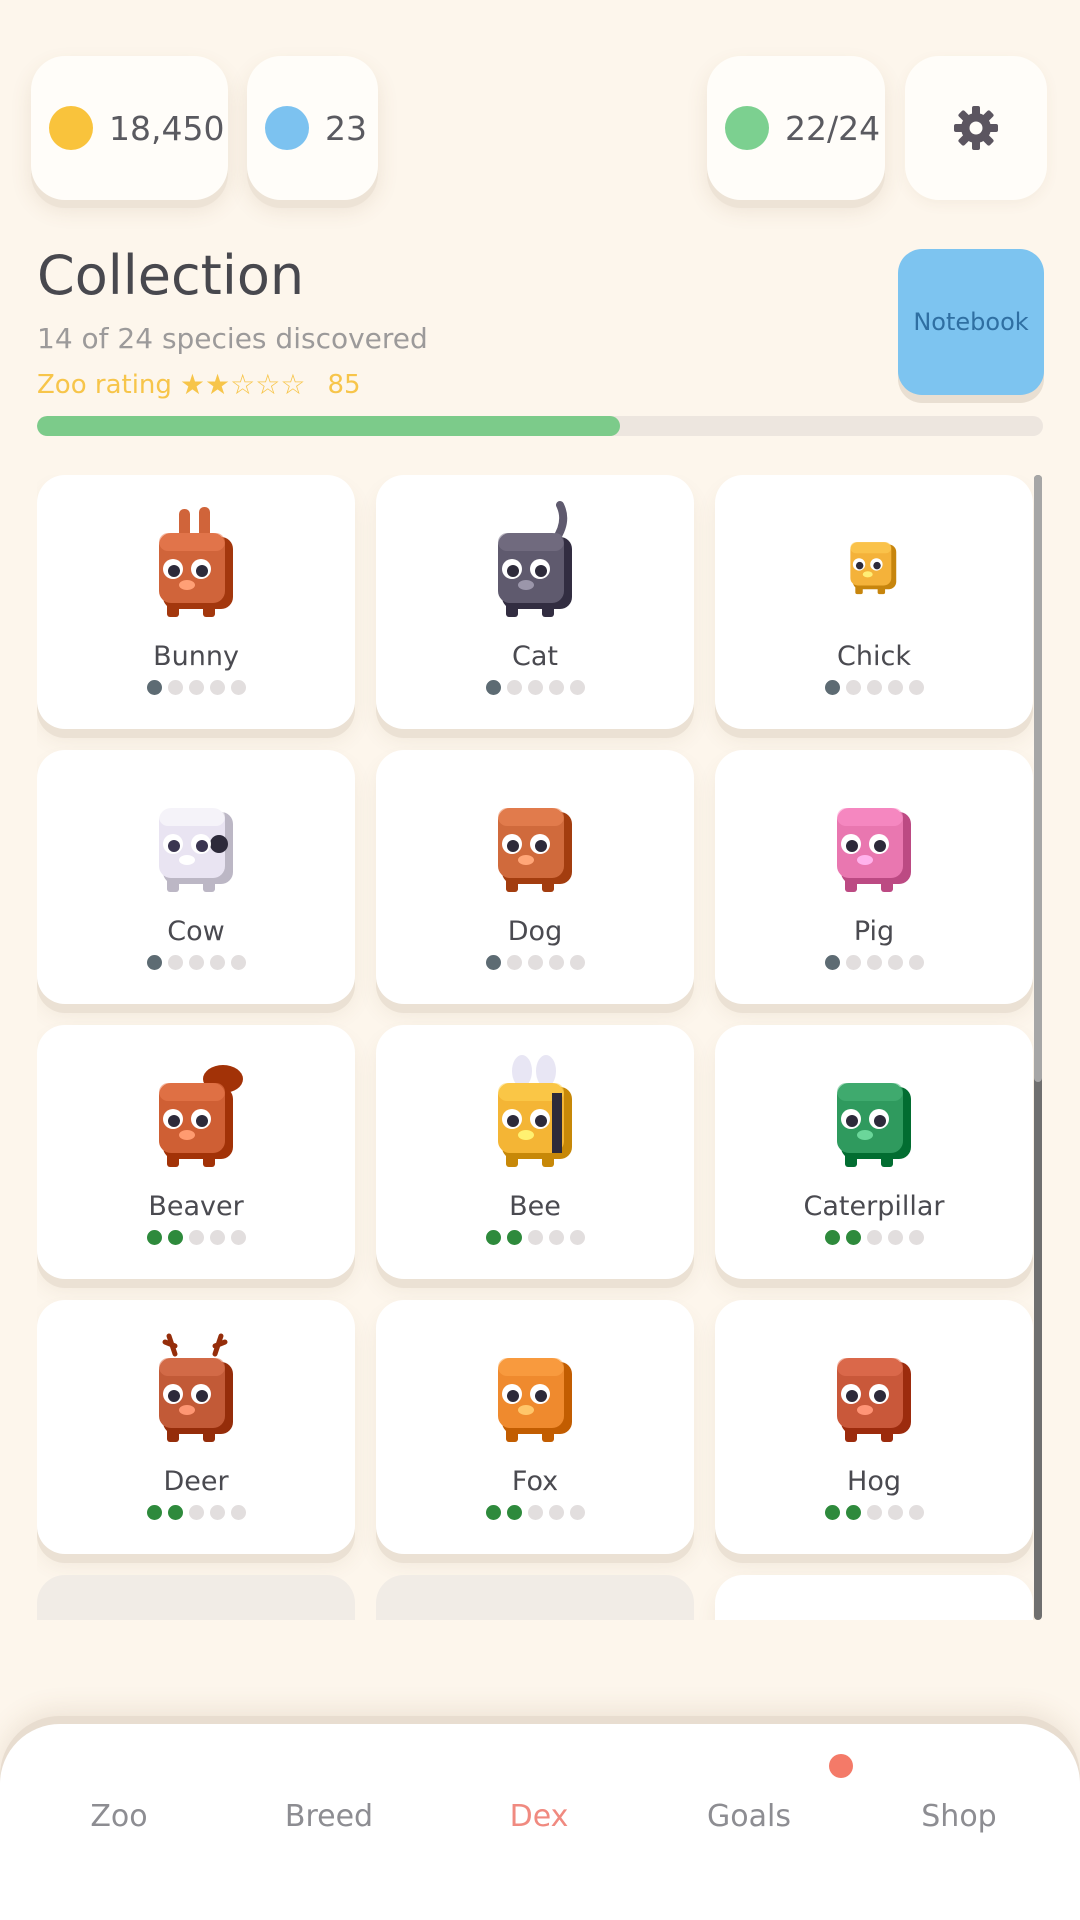  Describe the element at coordinates (129, 128) in the screenshot. I see `coins-counter: 18,450` at that location.